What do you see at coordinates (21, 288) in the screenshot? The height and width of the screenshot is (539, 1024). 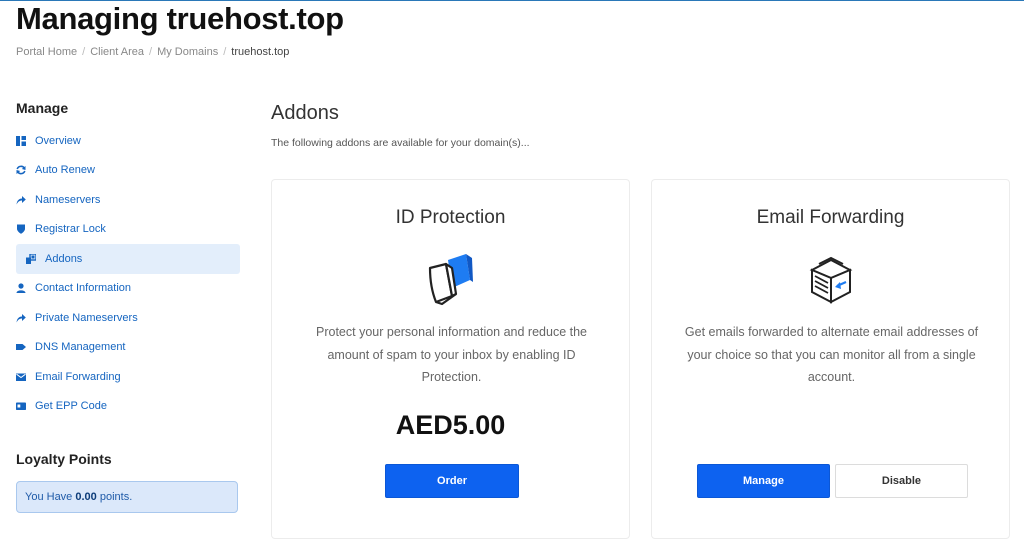 I see `user-icon` at bounding box center [21, 288].